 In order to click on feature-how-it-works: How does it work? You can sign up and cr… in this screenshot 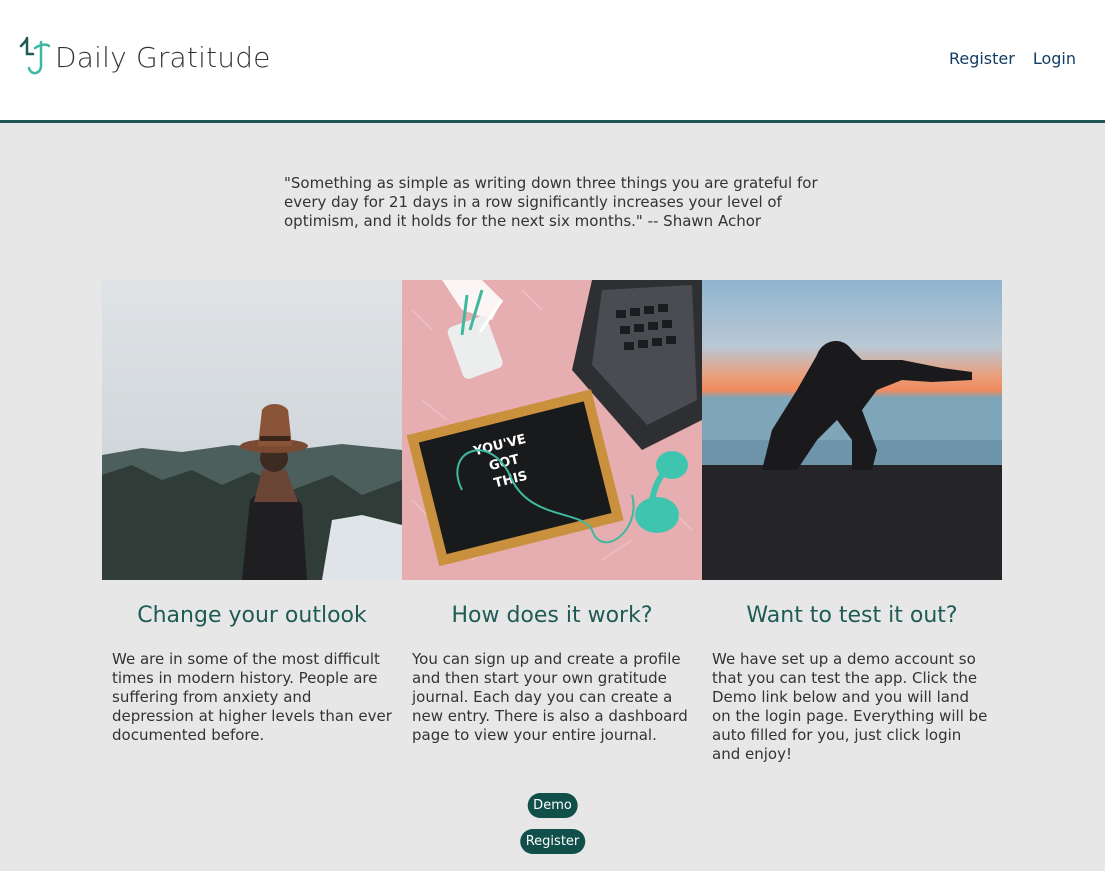, I will do `click(552, 674)`.